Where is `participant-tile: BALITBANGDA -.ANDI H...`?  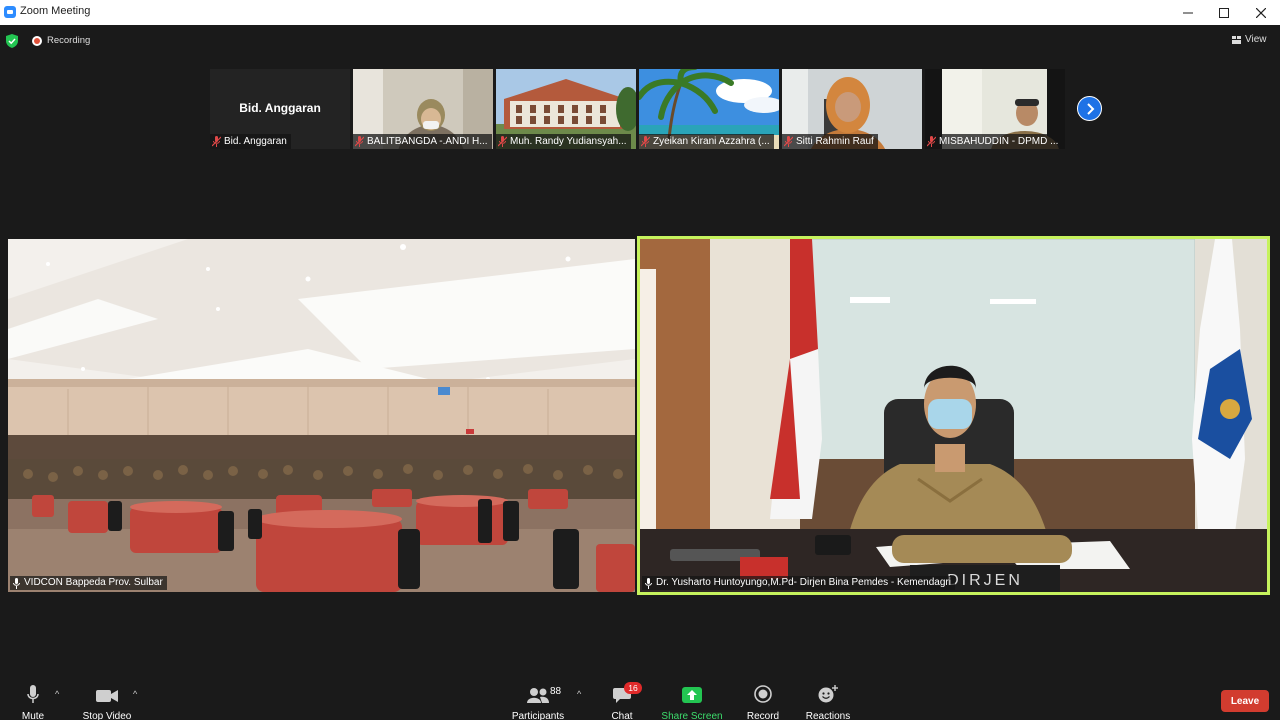
participant-tile: BALITBANGDA -.ANDI H... is located at coordinates (423, 109).